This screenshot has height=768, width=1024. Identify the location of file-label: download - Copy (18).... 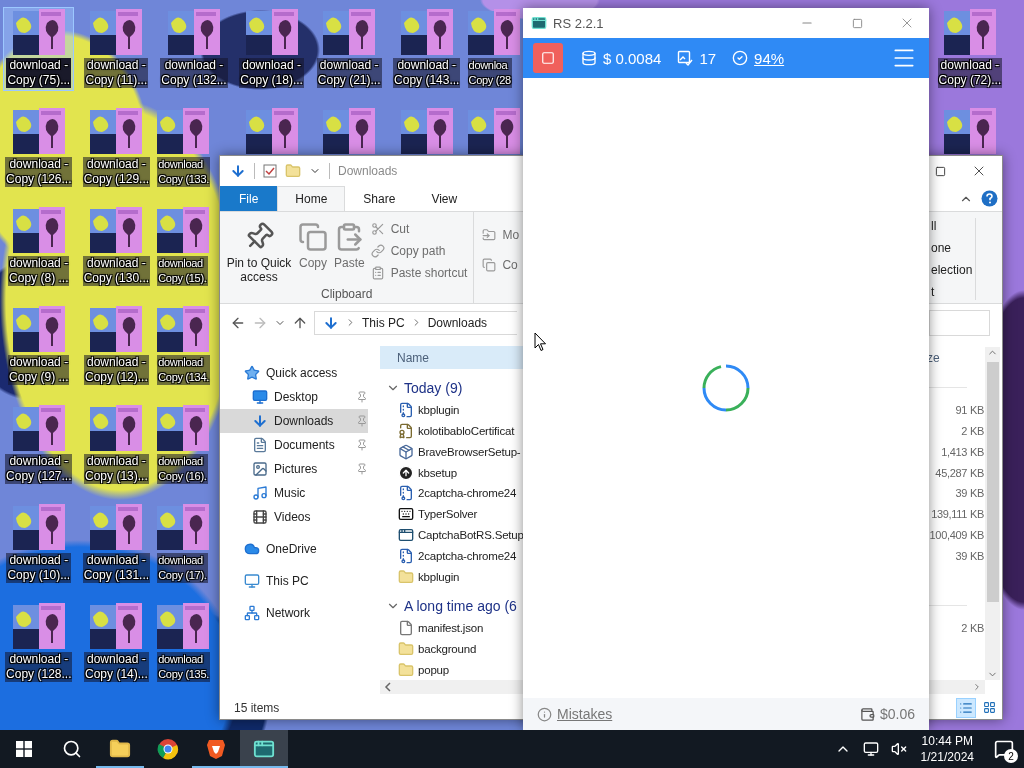
(271, 73).